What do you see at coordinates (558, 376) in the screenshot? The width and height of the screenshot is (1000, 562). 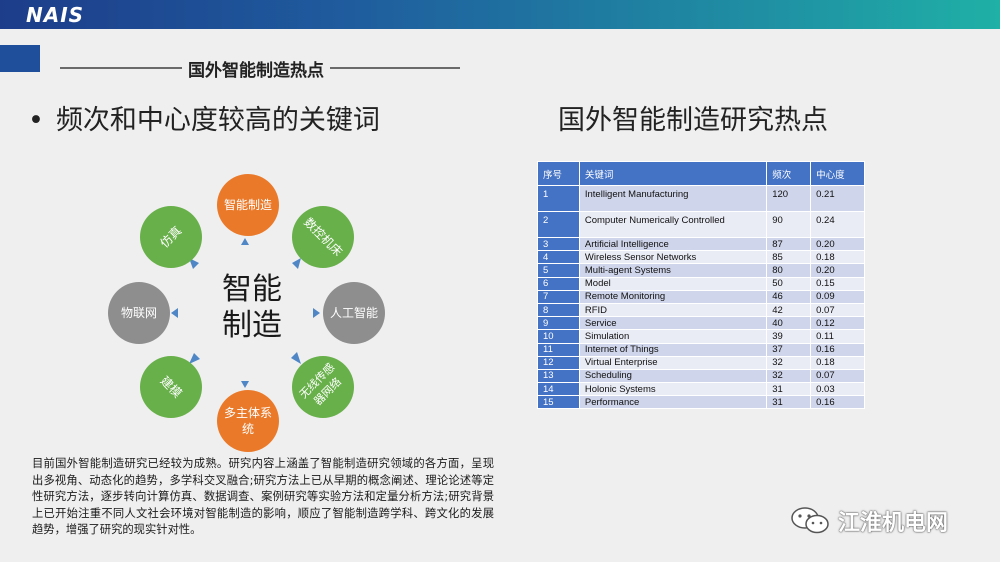 I see `row-index: 13` at bounding box center [558, 376].